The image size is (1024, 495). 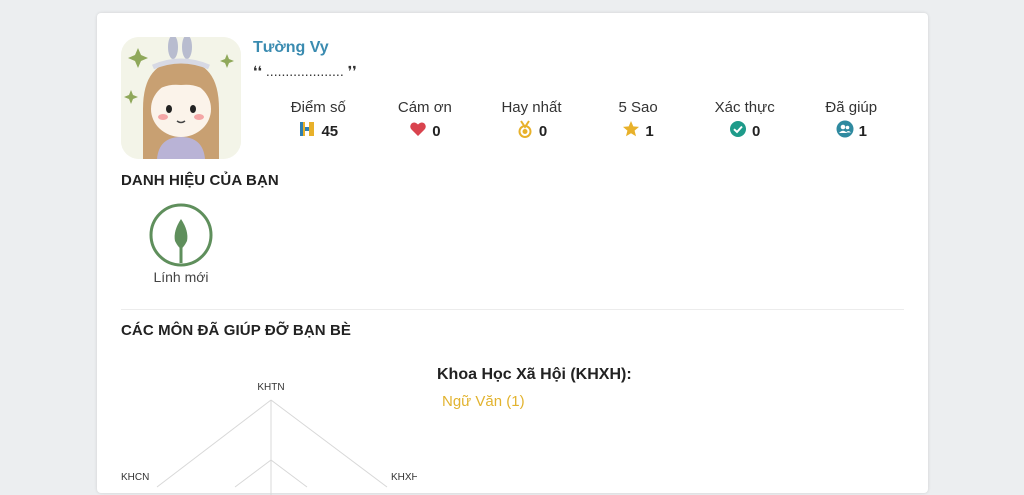 I want to click on heart-icon, so click(x=418, y=131).